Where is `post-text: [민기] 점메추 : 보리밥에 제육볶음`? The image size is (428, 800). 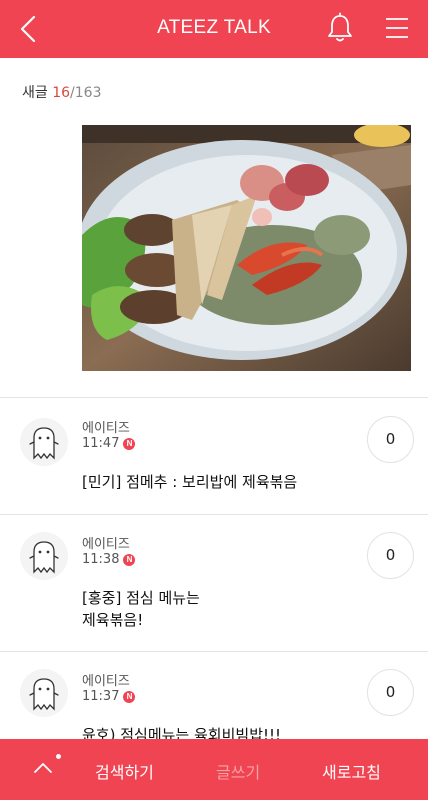 post-text: [민기] 점메추 : 보리밥에 제육볶음 is located at coordinates (189, 482).